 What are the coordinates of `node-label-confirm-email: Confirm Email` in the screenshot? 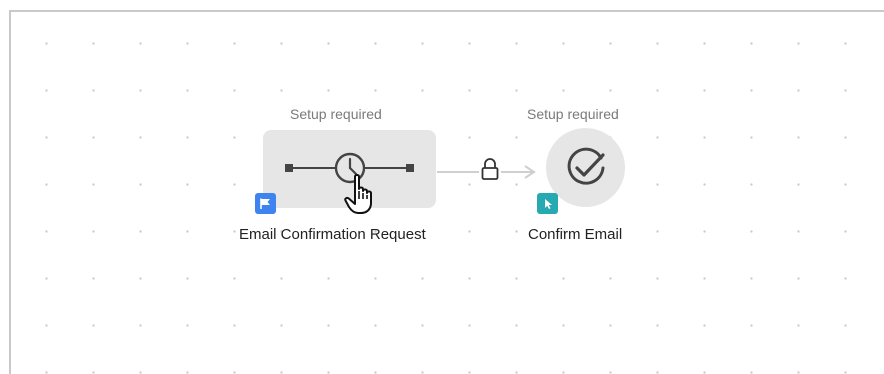 It's located at (575, 234).